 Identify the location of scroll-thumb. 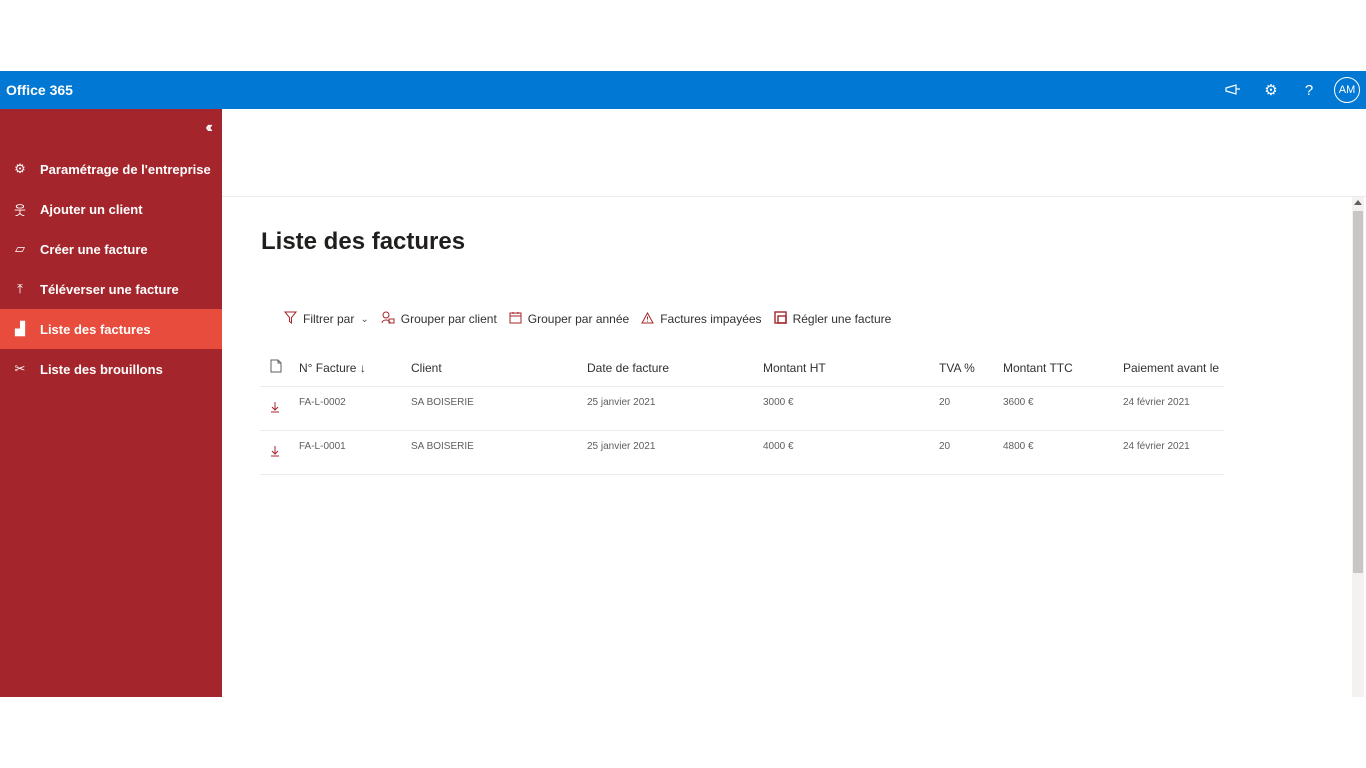
(1358, 392).